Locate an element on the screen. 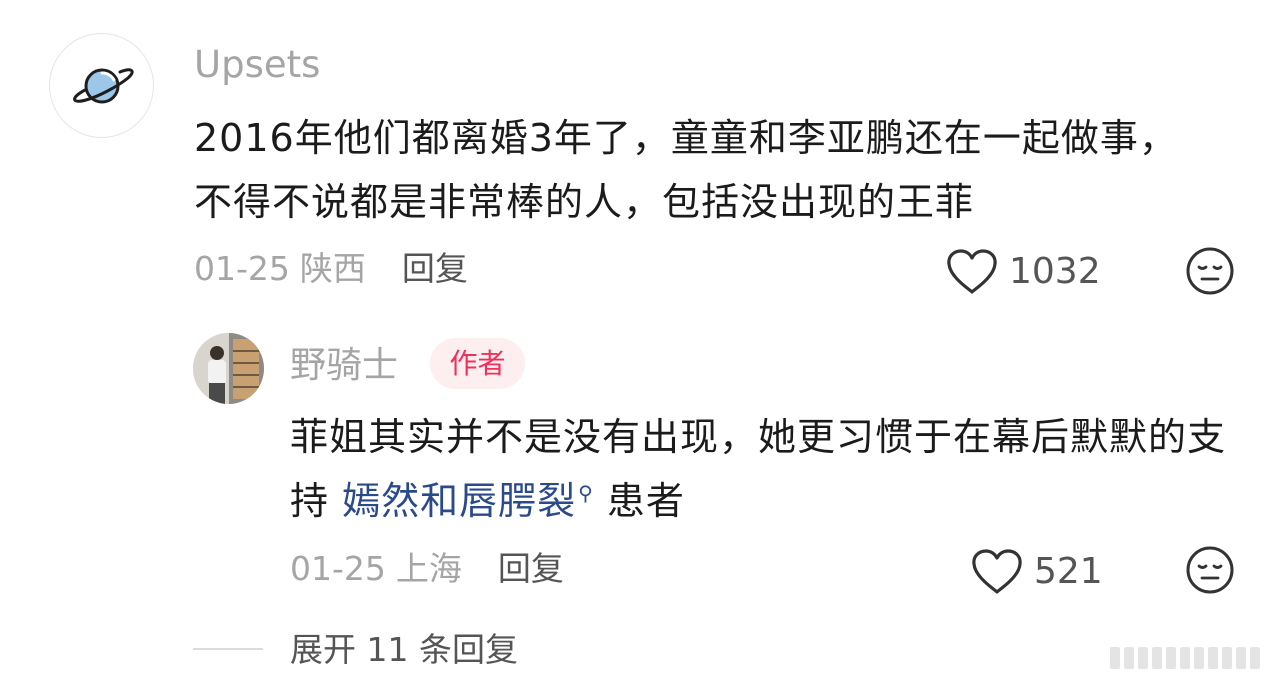 The image size is (1284, 693). commenter-avatar is located at coordinates (101, 85).